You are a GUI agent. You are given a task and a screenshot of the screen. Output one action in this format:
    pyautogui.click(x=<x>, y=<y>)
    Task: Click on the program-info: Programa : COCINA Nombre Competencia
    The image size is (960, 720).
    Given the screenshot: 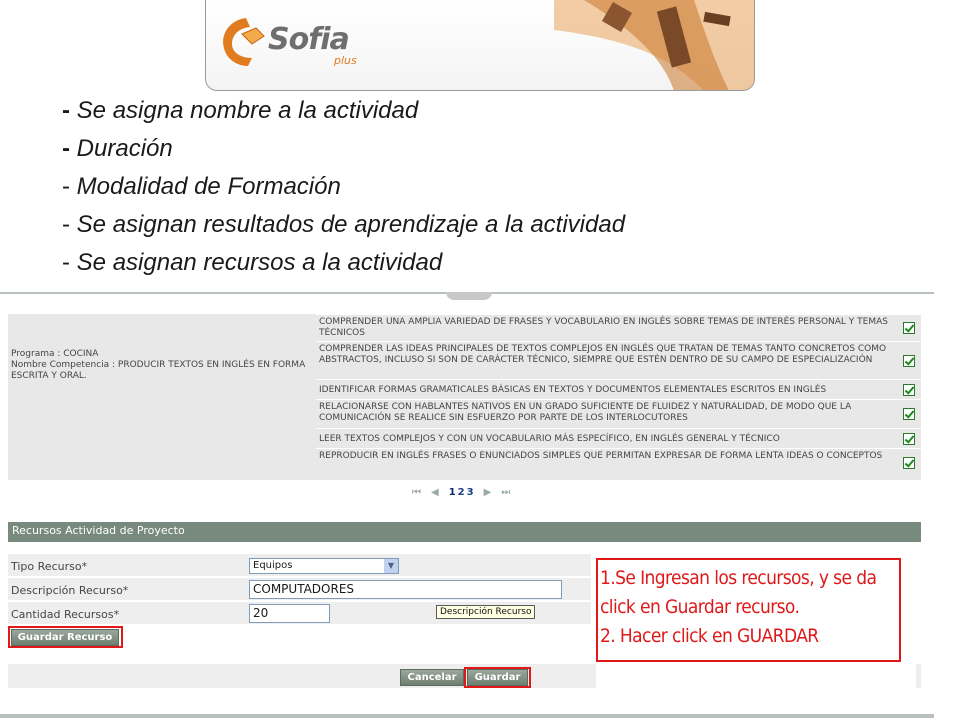 What is the action you would take?
    pyautogui.click(x=161, y=365)
    